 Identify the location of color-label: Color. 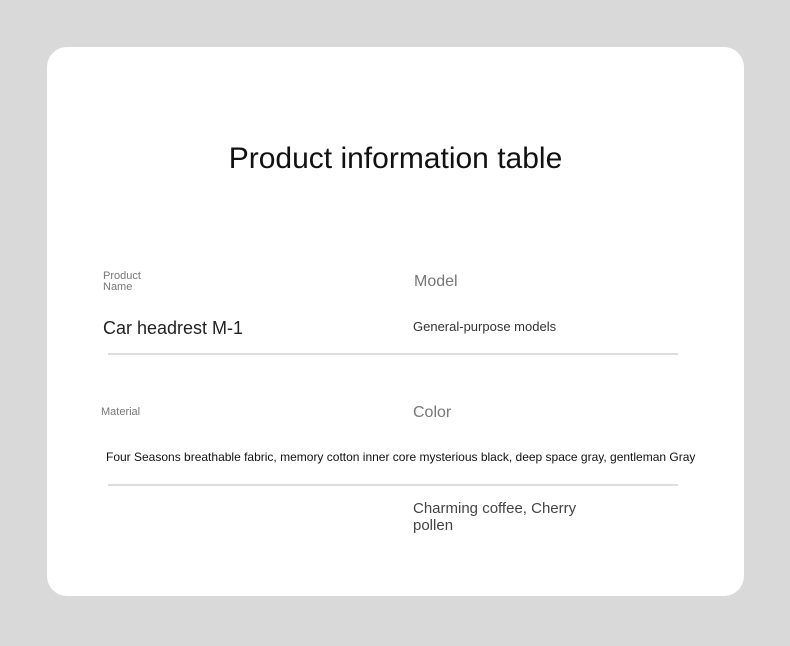
(432, 412).